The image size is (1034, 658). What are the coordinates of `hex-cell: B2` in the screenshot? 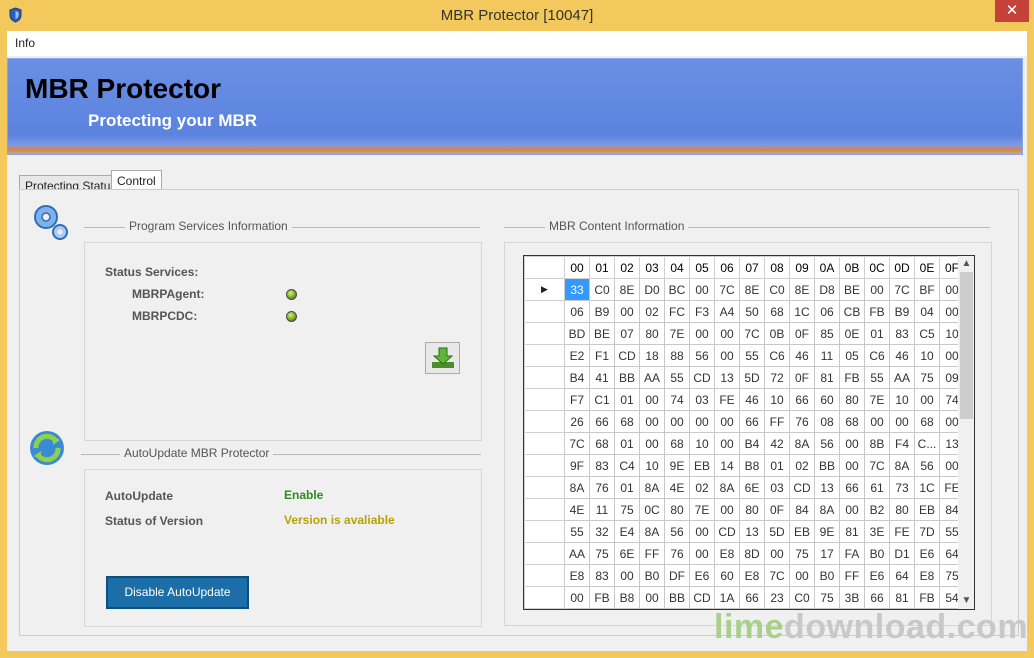 It's located at (877, 509).